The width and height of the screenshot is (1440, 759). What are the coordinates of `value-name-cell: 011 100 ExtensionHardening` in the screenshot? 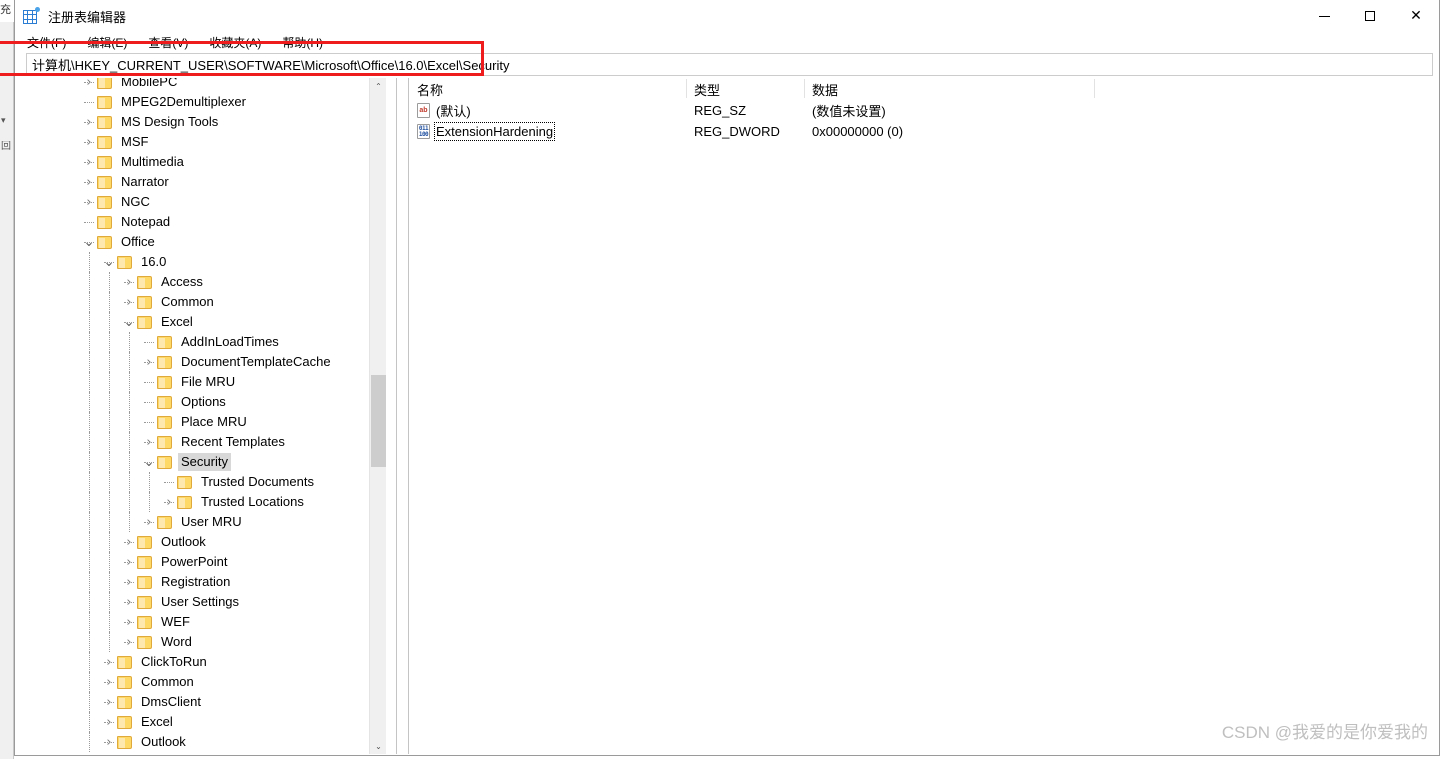 It's located at (548, 131).